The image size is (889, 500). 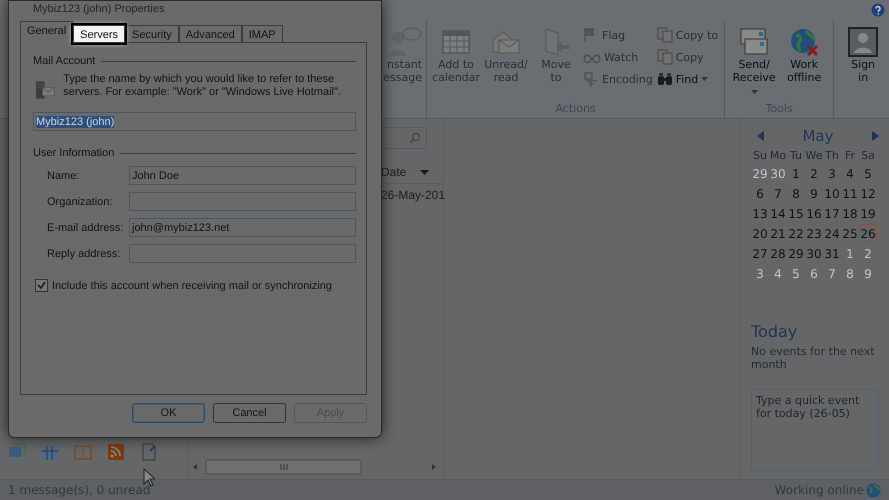 I want to click on tab: Advanced, so click(x=210, y=34).